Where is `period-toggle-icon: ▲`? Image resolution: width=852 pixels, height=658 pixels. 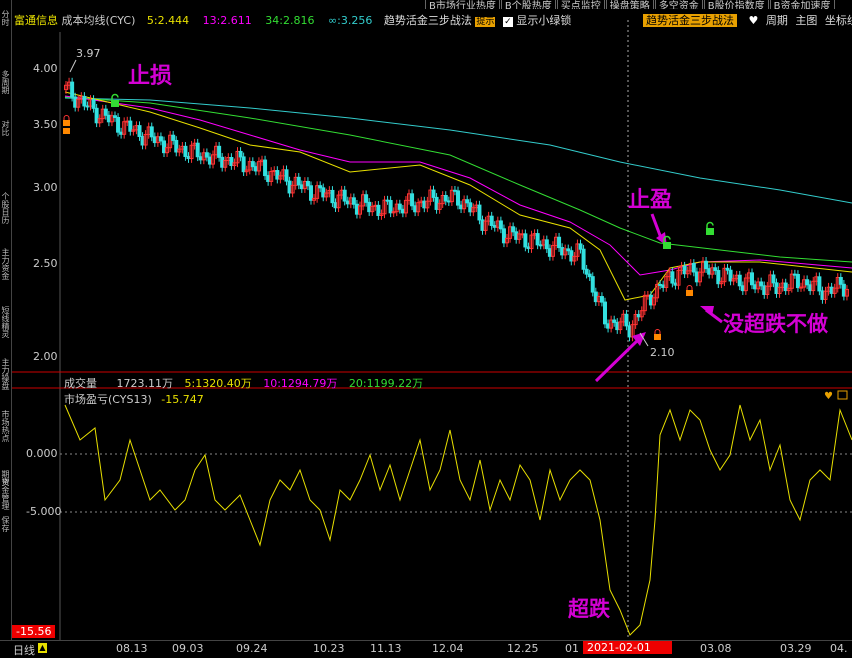 period-toggle-icon: ▲ is located at coordinates (42, 648).